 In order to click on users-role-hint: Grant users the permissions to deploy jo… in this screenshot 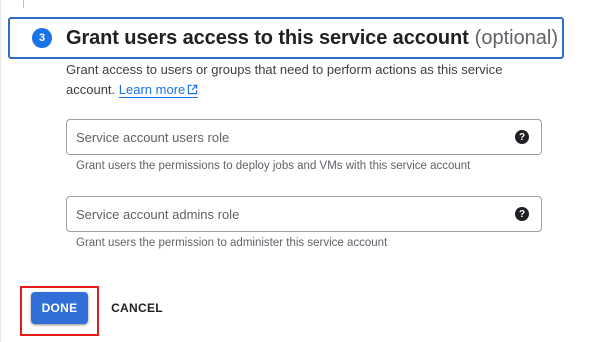, I will do `click(273, 166)`.